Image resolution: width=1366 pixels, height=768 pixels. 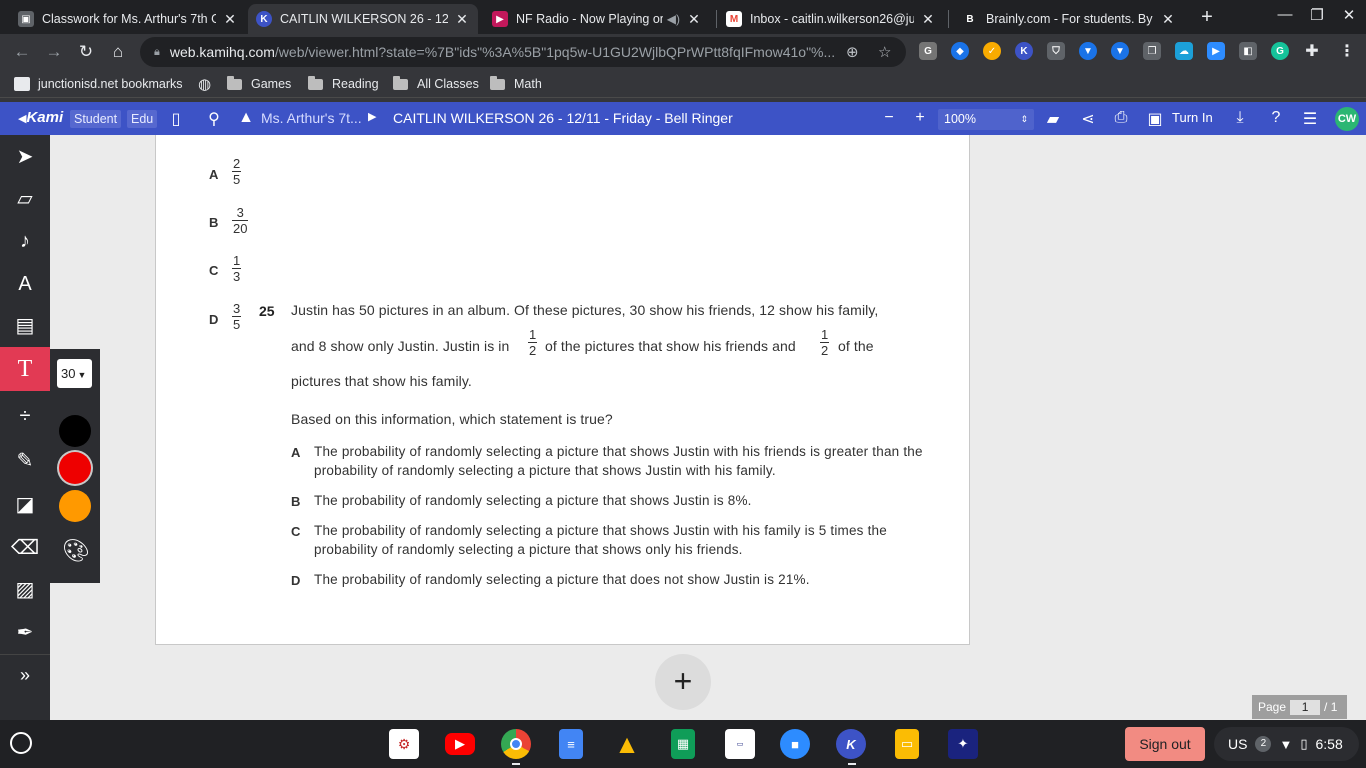 What do you see at coordinates (986, 119) in the screenshot?
I see `zoom-select: 100% ⇕` at bounding box center [986, 119].